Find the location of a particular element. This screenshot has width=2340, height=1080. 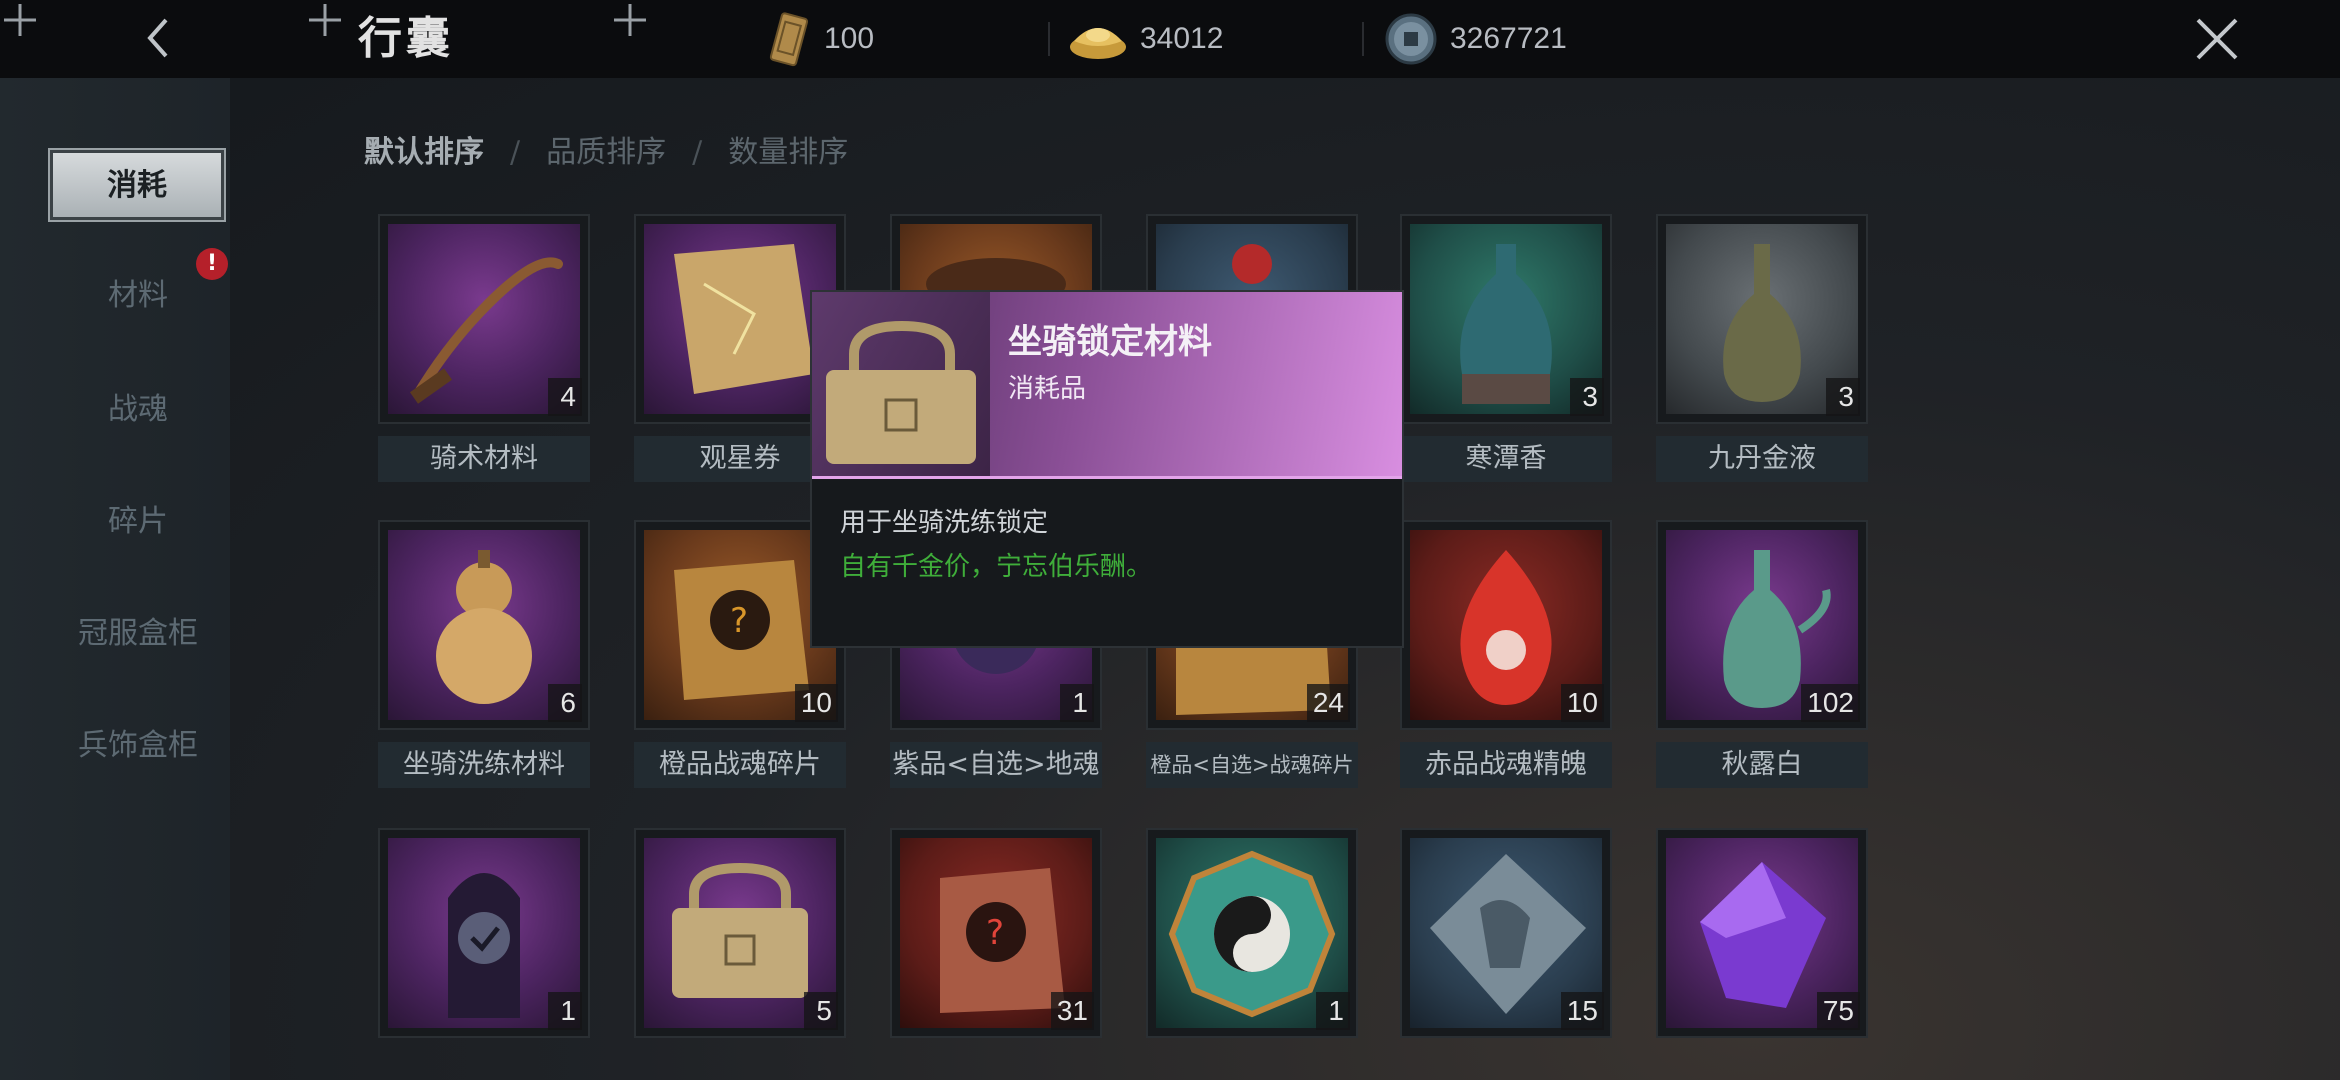

item-name: 橙品<自选>战魂碎片 is located at coordinates (1252, 765).